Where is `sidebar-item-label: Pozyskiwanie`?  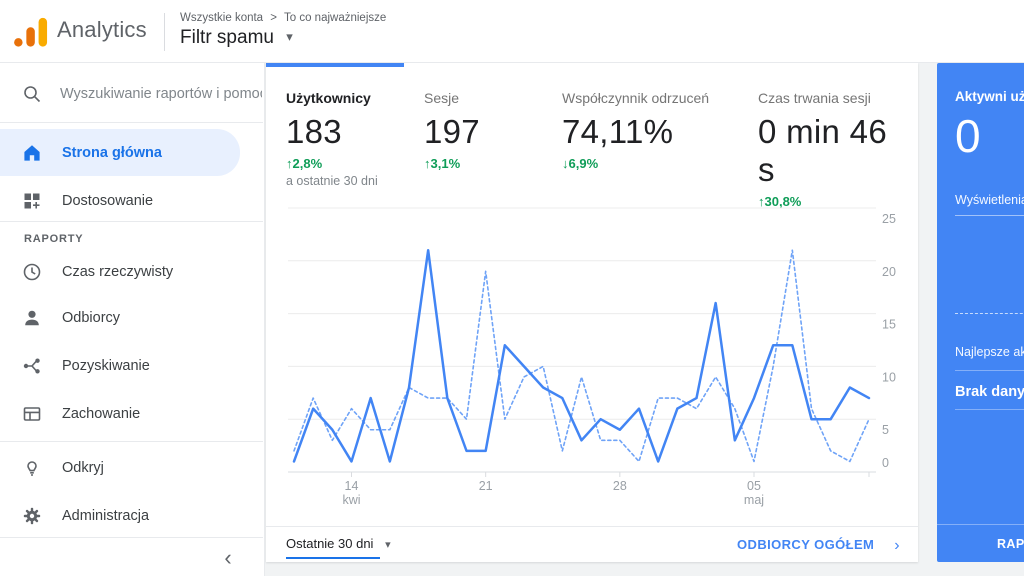 sidebar-item-label: Pozyskiwanie is located at coordinates (106, 366).